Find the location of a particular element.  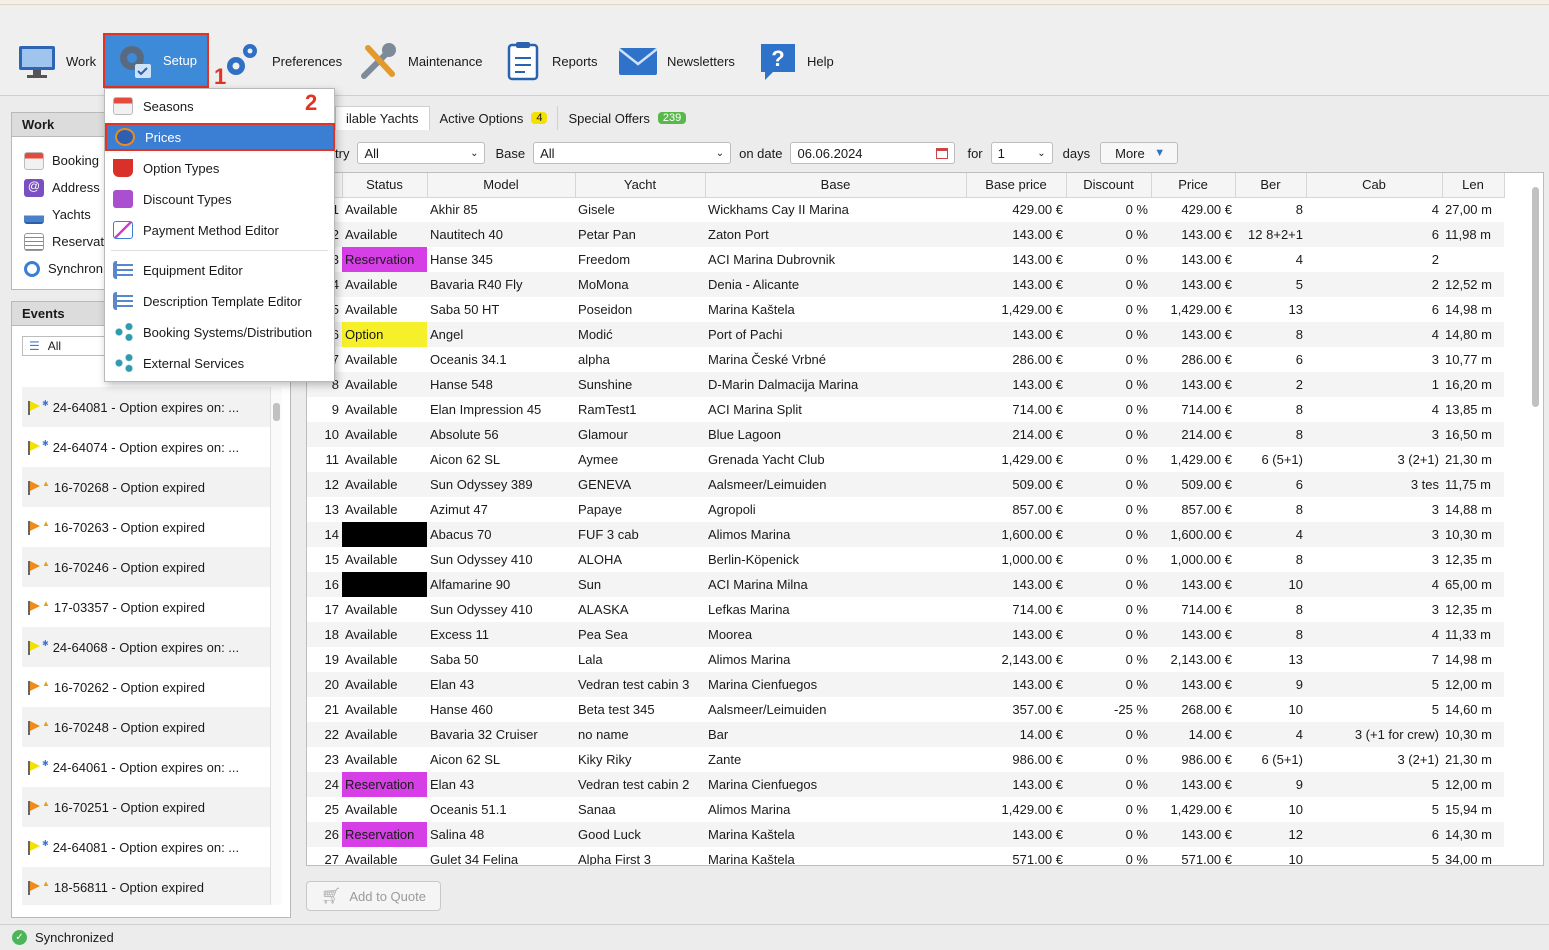

event-item: ▲ 16-70246 - Option expired is located at coordinates (146, 567).